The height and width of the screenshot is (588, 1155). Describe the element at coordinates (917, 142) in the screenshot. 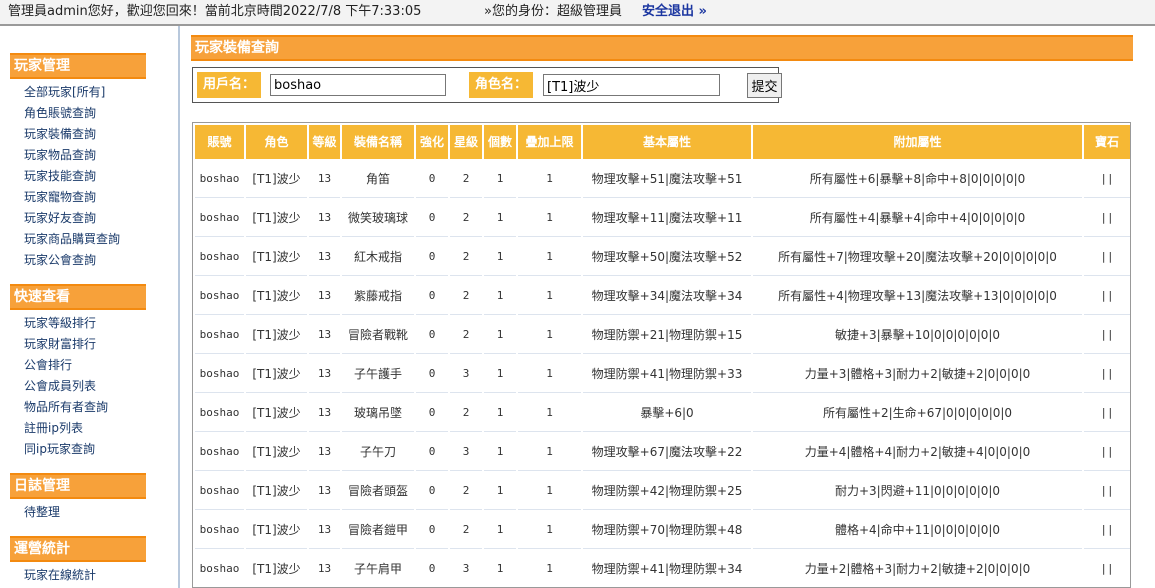

I see `header-col-extra-attr: 附加屬性` at that location.